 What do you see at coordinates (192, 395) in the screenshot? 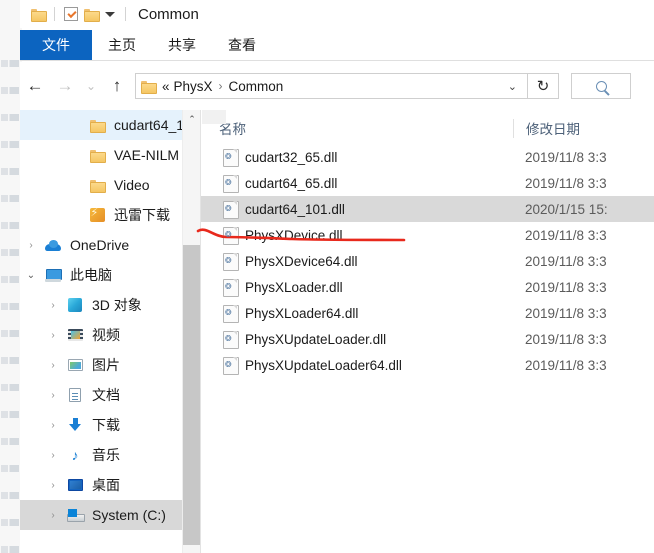
I see `scrollbar-thumb` at bounding box center [192, 395].